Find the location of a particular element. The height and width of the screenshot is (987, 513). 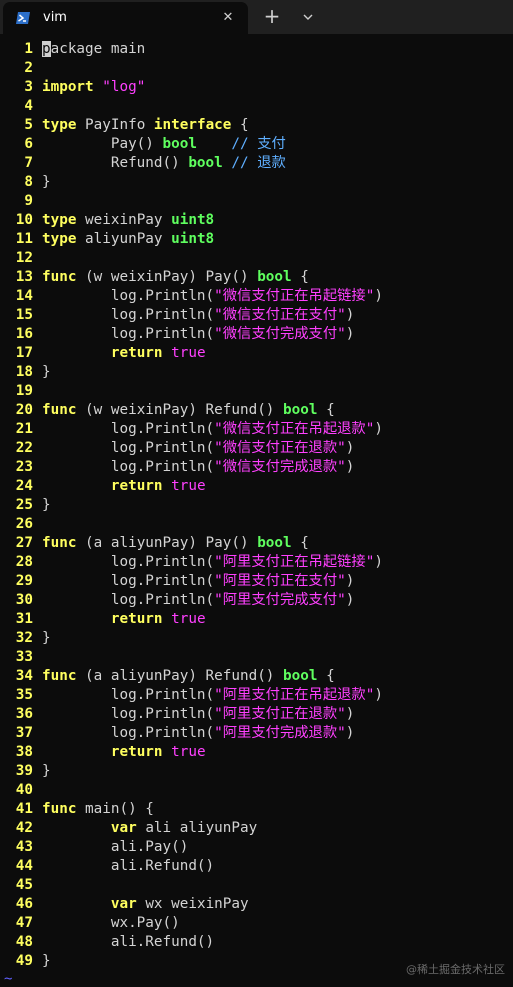

code-line: 27 func (a aliyunPay) Pay() bool { is located at coordinates (256, 543).